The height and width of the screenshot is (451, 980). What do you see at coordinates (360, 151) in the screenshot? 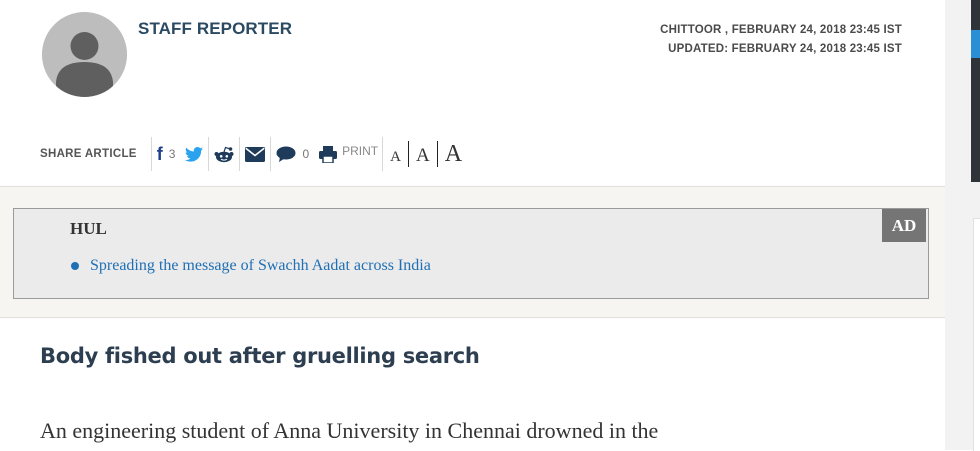
I see `print-label: PRINT` at bounding box center [360, 151].